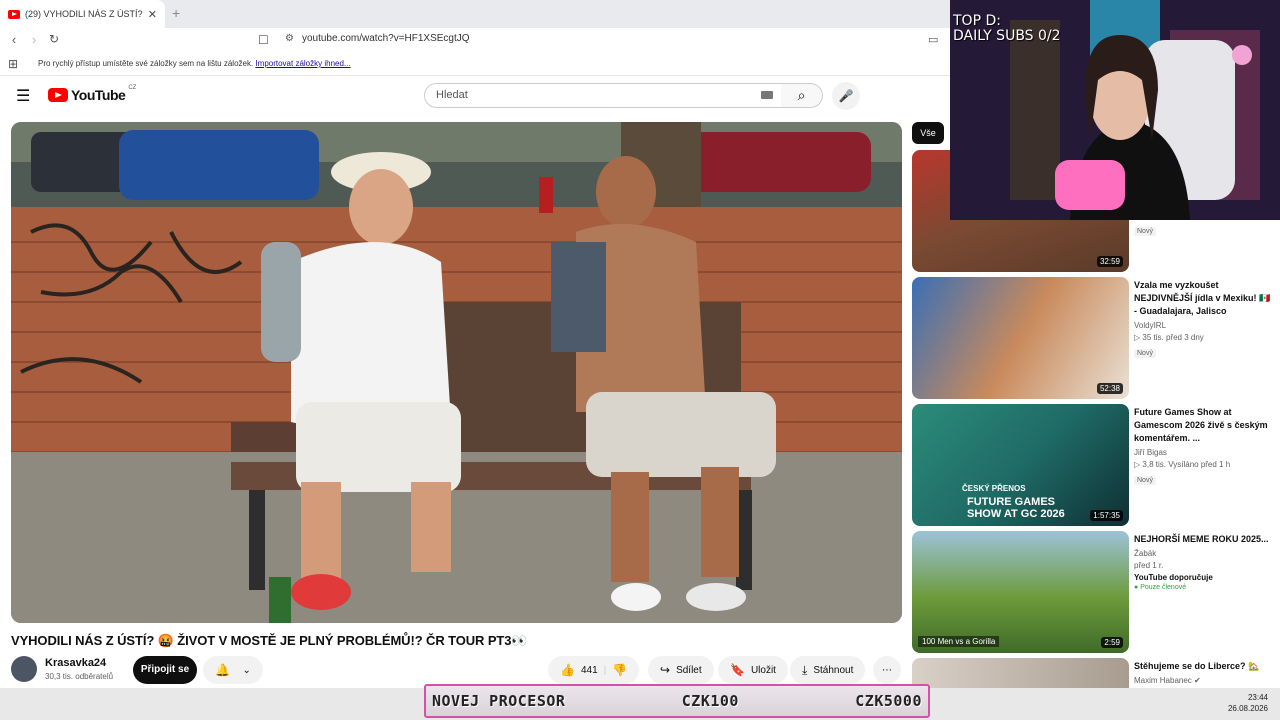  Describe the element at coordinates (23, 96) in the screenshot. I see `hamburger-menu-icon: ☰` at that location.